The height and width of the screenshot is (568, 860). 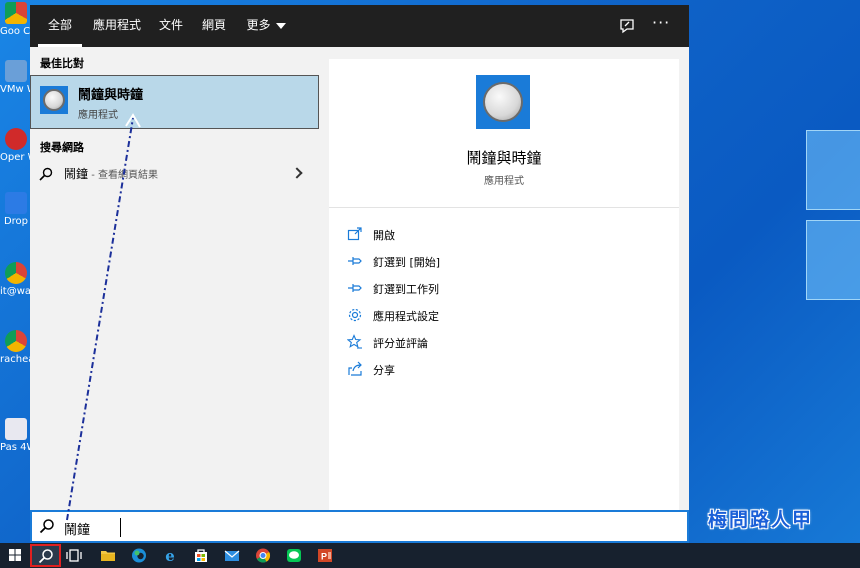 What do you see at coordinates (355, 315) in the screenshot?
I see `gear-icon` at bounding box center [355, 315].